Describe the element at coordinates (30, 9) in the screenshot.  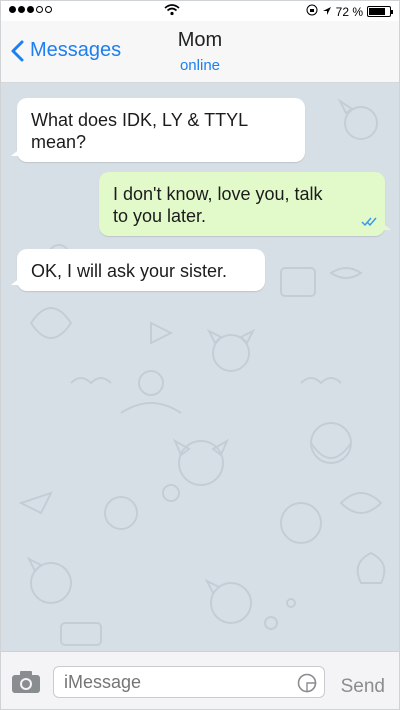
I see `signal-strength-icon` at that location.